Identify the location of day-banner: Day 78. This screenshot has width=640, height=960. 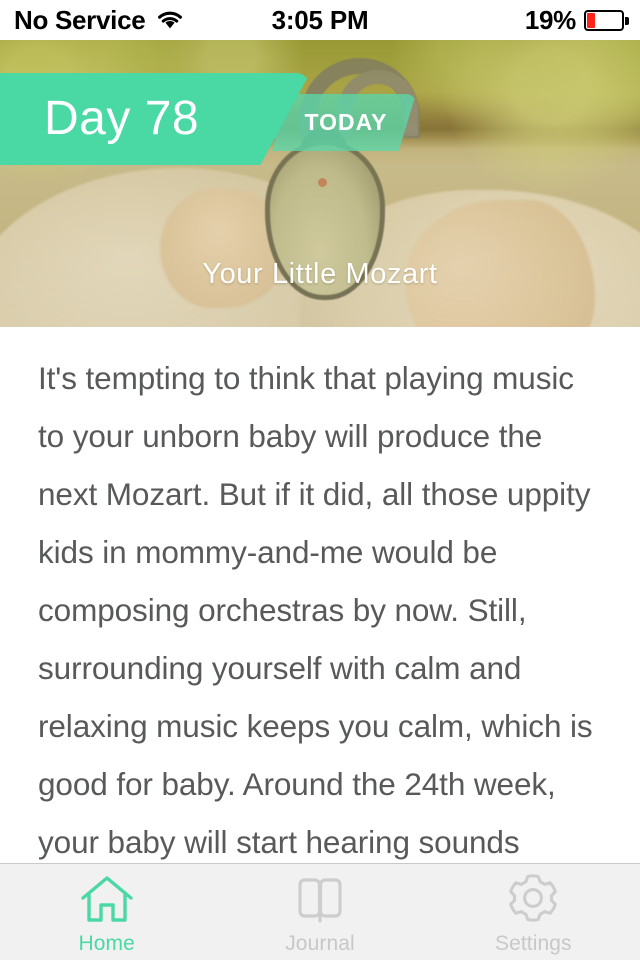
(155, 119).